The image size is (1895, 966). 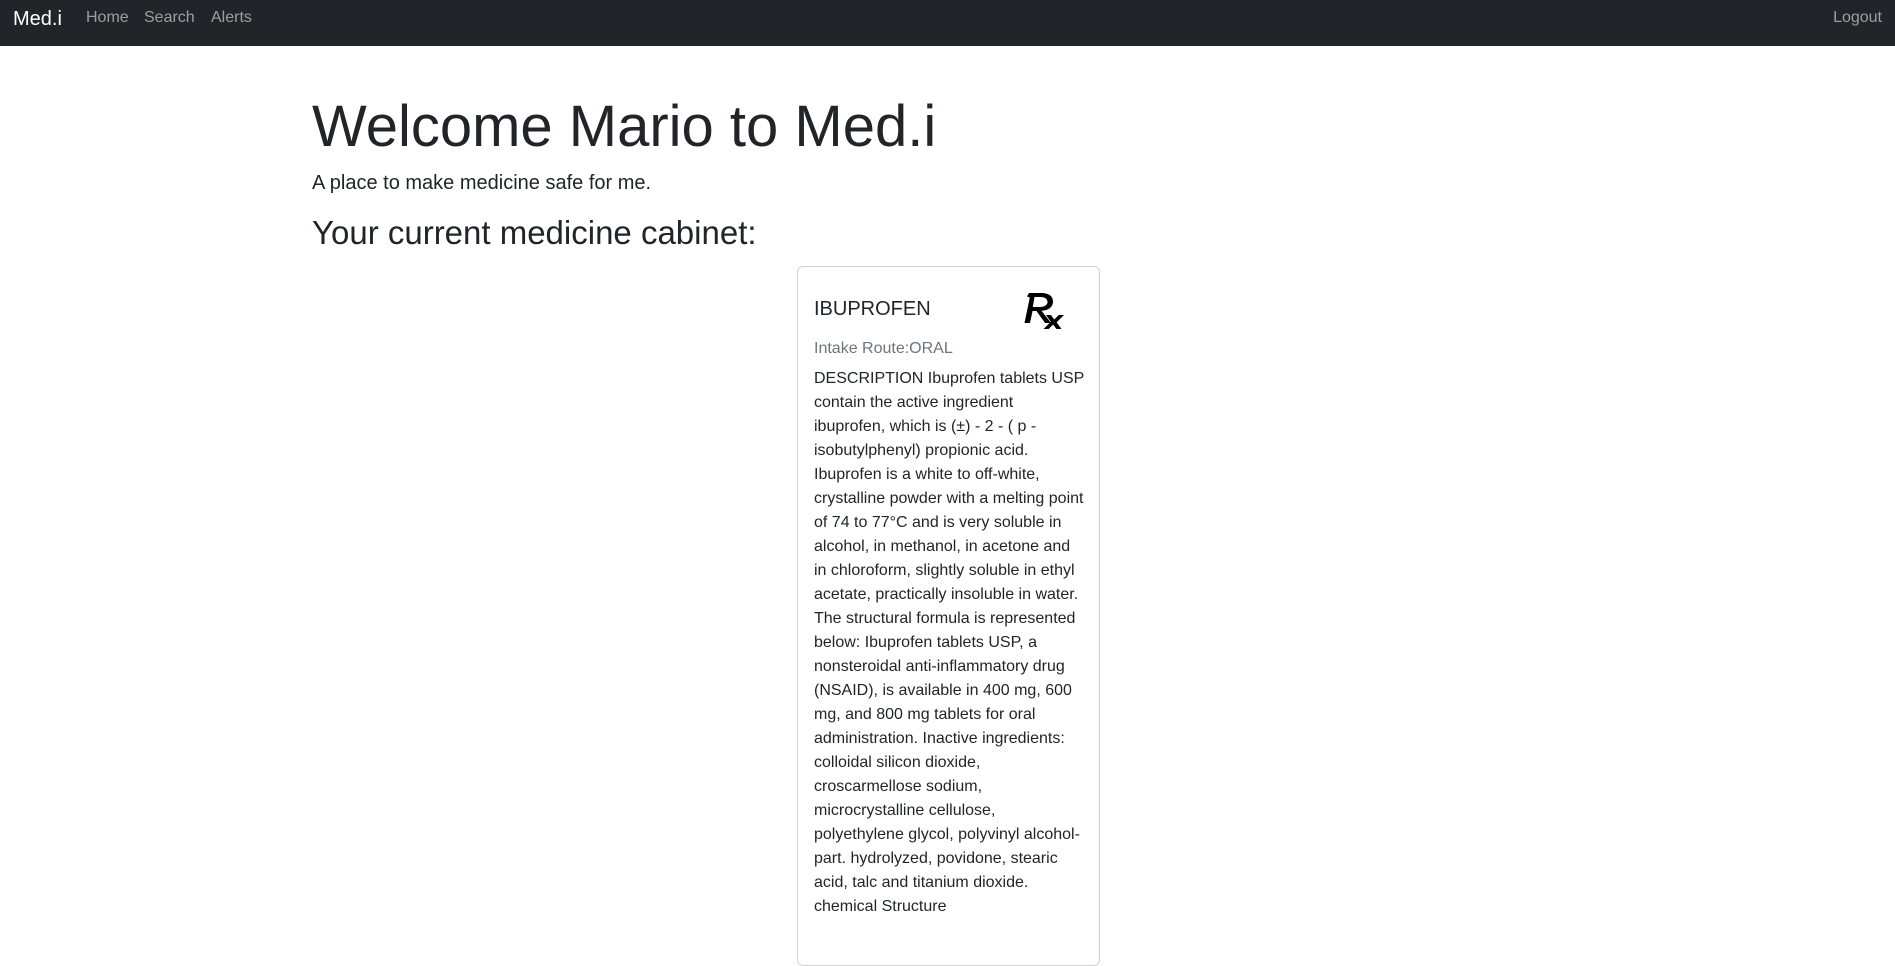 I want to click on nav-alerts-link: Alerts, so click(x=231, y=17).